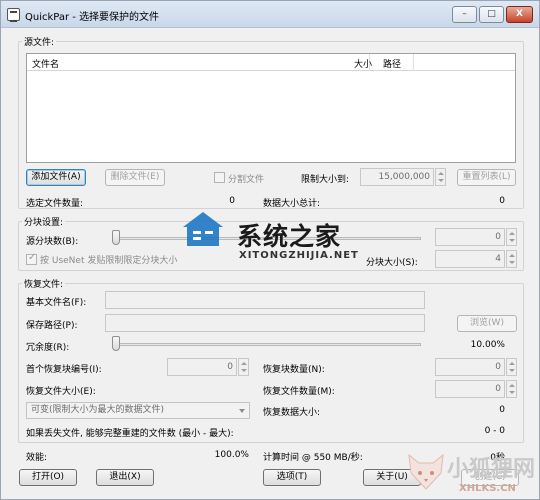  I want to click on watermark-xitongzhijia-url: XITONGZHIJIA.NET, so click(299, 255).